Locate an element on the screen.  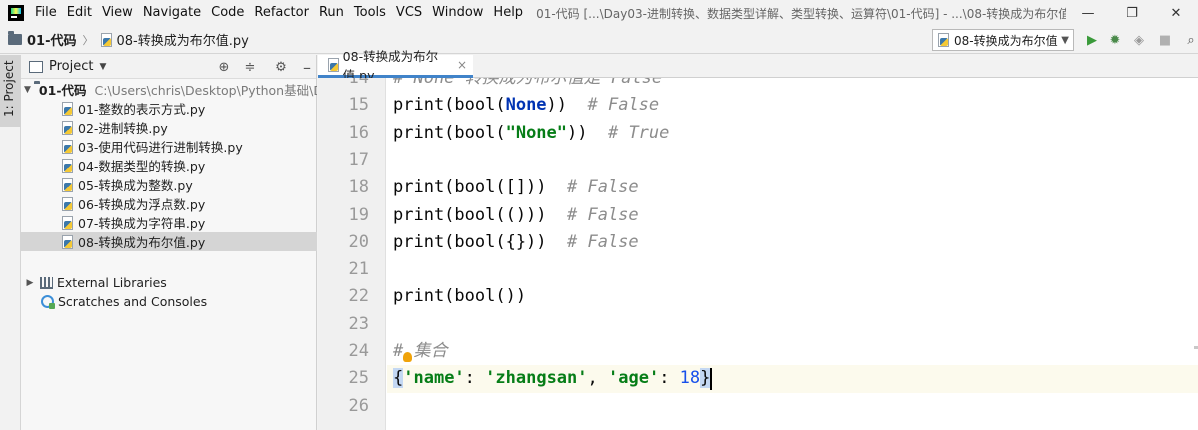
menu-view: View is located at coordinates (117, 13).